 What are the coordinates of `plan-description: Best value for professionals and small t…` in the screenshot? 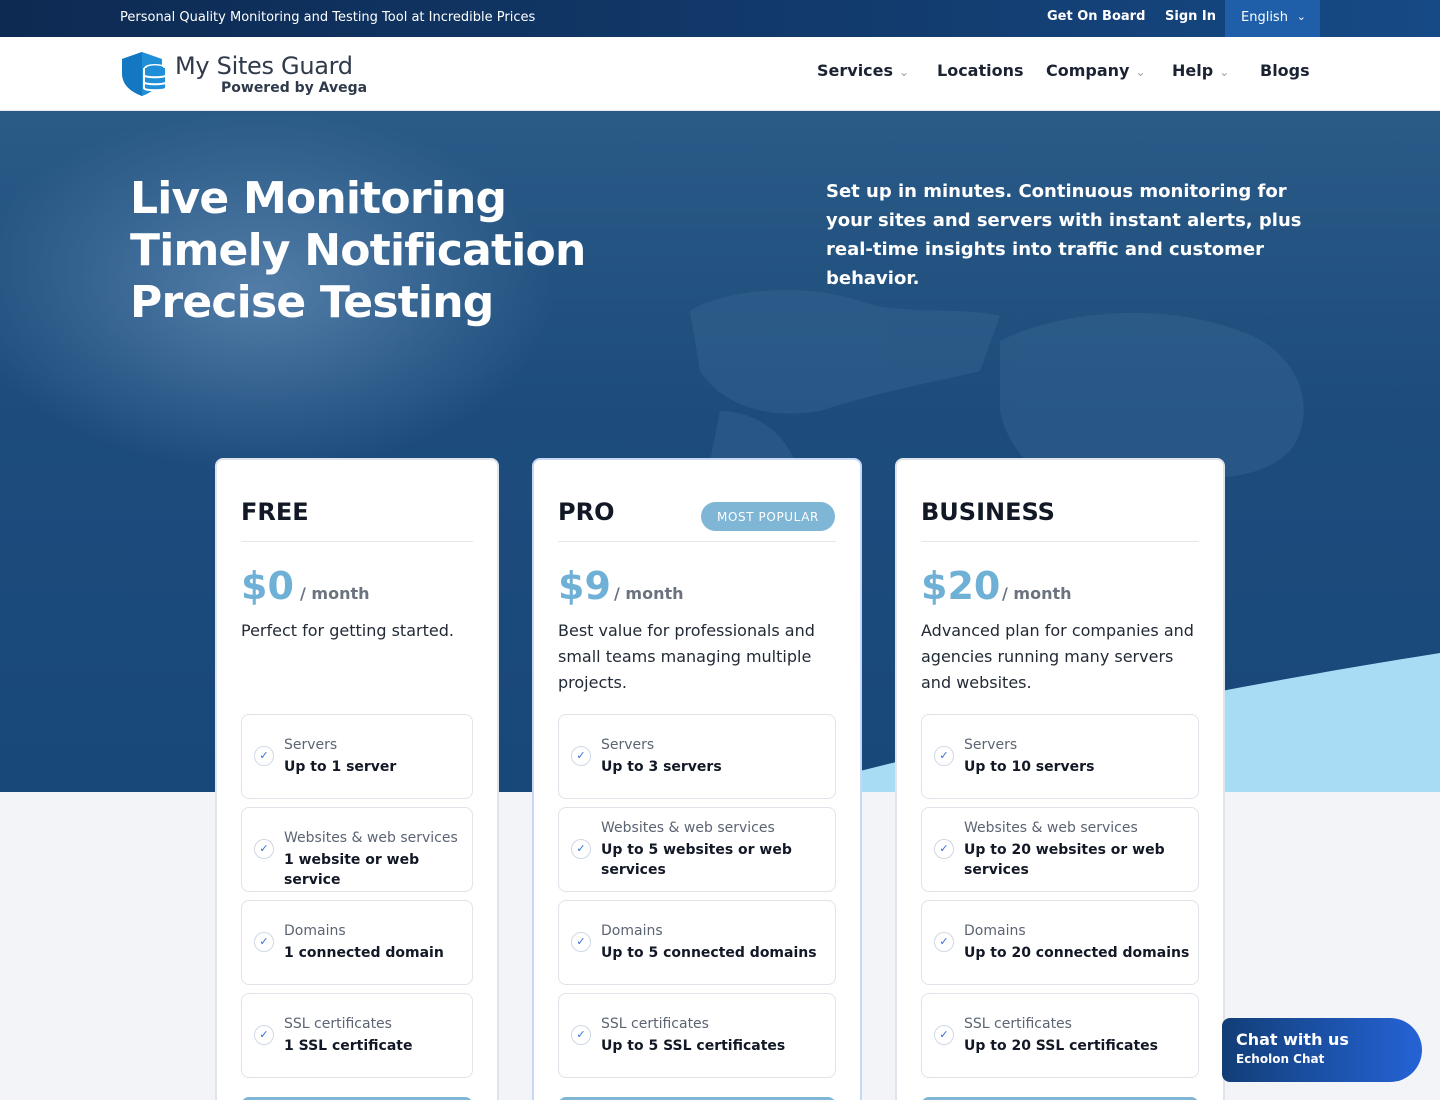 It's located at (686, 656).